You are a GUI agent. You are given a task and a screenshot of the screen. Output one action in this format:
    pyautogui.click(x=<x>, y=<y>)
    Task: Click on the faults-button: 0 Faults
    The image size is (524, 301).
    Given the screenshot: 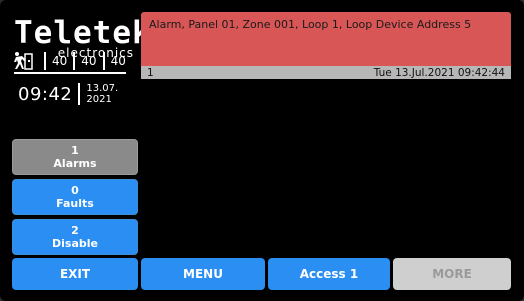 What is the action you would take?
    pyautogui.click(x=75, y=197)
    